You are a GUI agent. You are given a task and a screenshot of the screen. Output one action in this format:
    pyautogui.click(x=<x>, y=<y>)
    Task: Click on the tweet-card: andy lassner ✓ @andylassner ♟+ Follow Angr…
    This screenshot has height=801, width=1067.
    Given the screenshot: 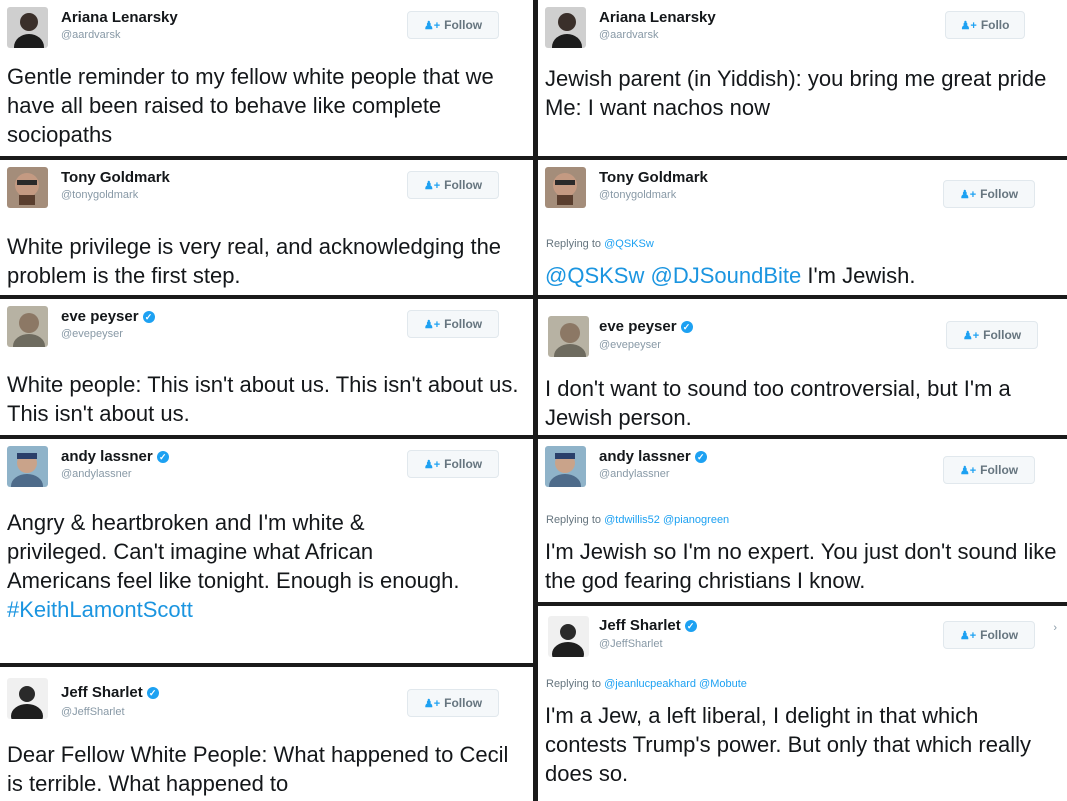 What is the action you would take?
    pyautogui.click(x=266, y=551)
    